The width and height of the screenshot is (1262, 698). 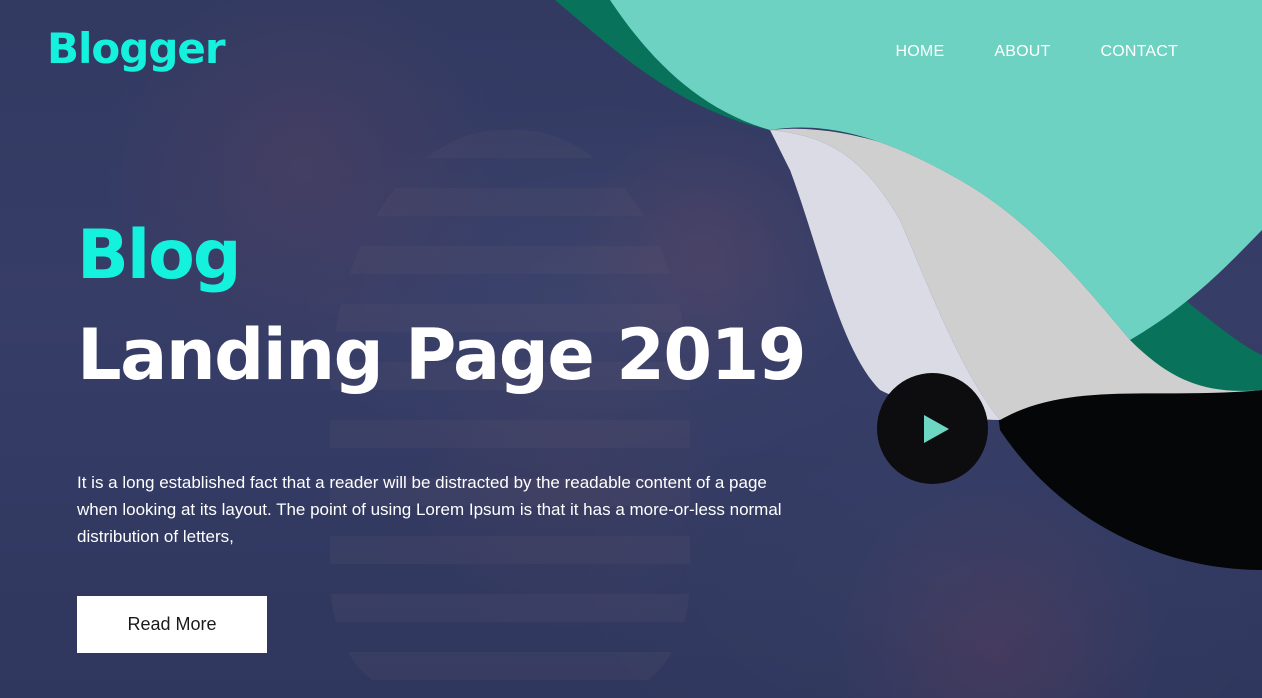 What do you see at coordinates (936, 429) in the screenshot?
I see `play-icon` at bounding box center [936, 429].